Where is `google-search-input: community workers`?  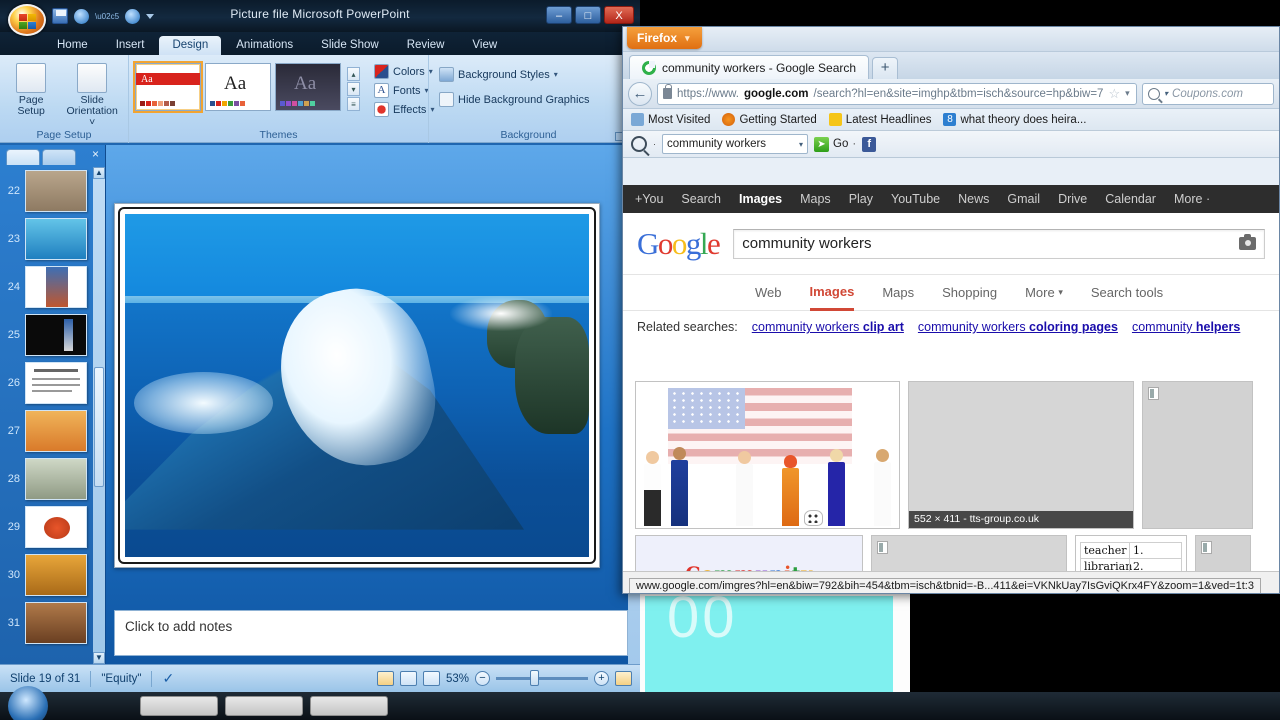
google-search-input: community workers is located at coordinates (999, 243).